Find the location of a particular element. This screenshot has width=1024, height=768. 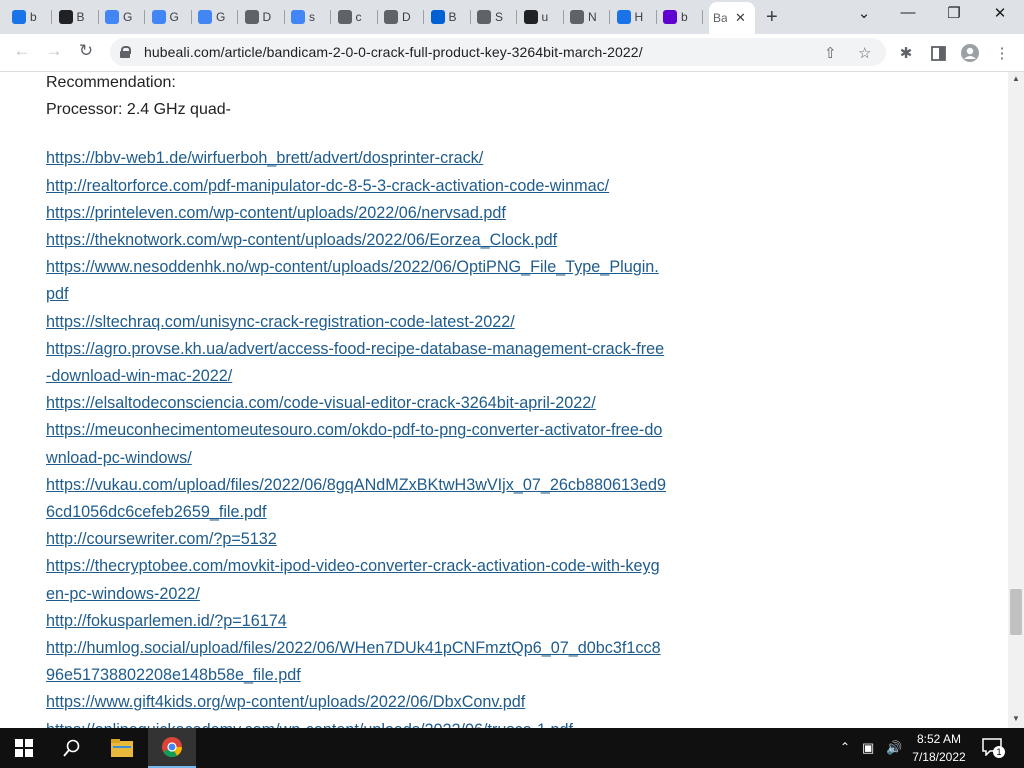

scrollbar-thumb is located at coordinates (1016, 612).